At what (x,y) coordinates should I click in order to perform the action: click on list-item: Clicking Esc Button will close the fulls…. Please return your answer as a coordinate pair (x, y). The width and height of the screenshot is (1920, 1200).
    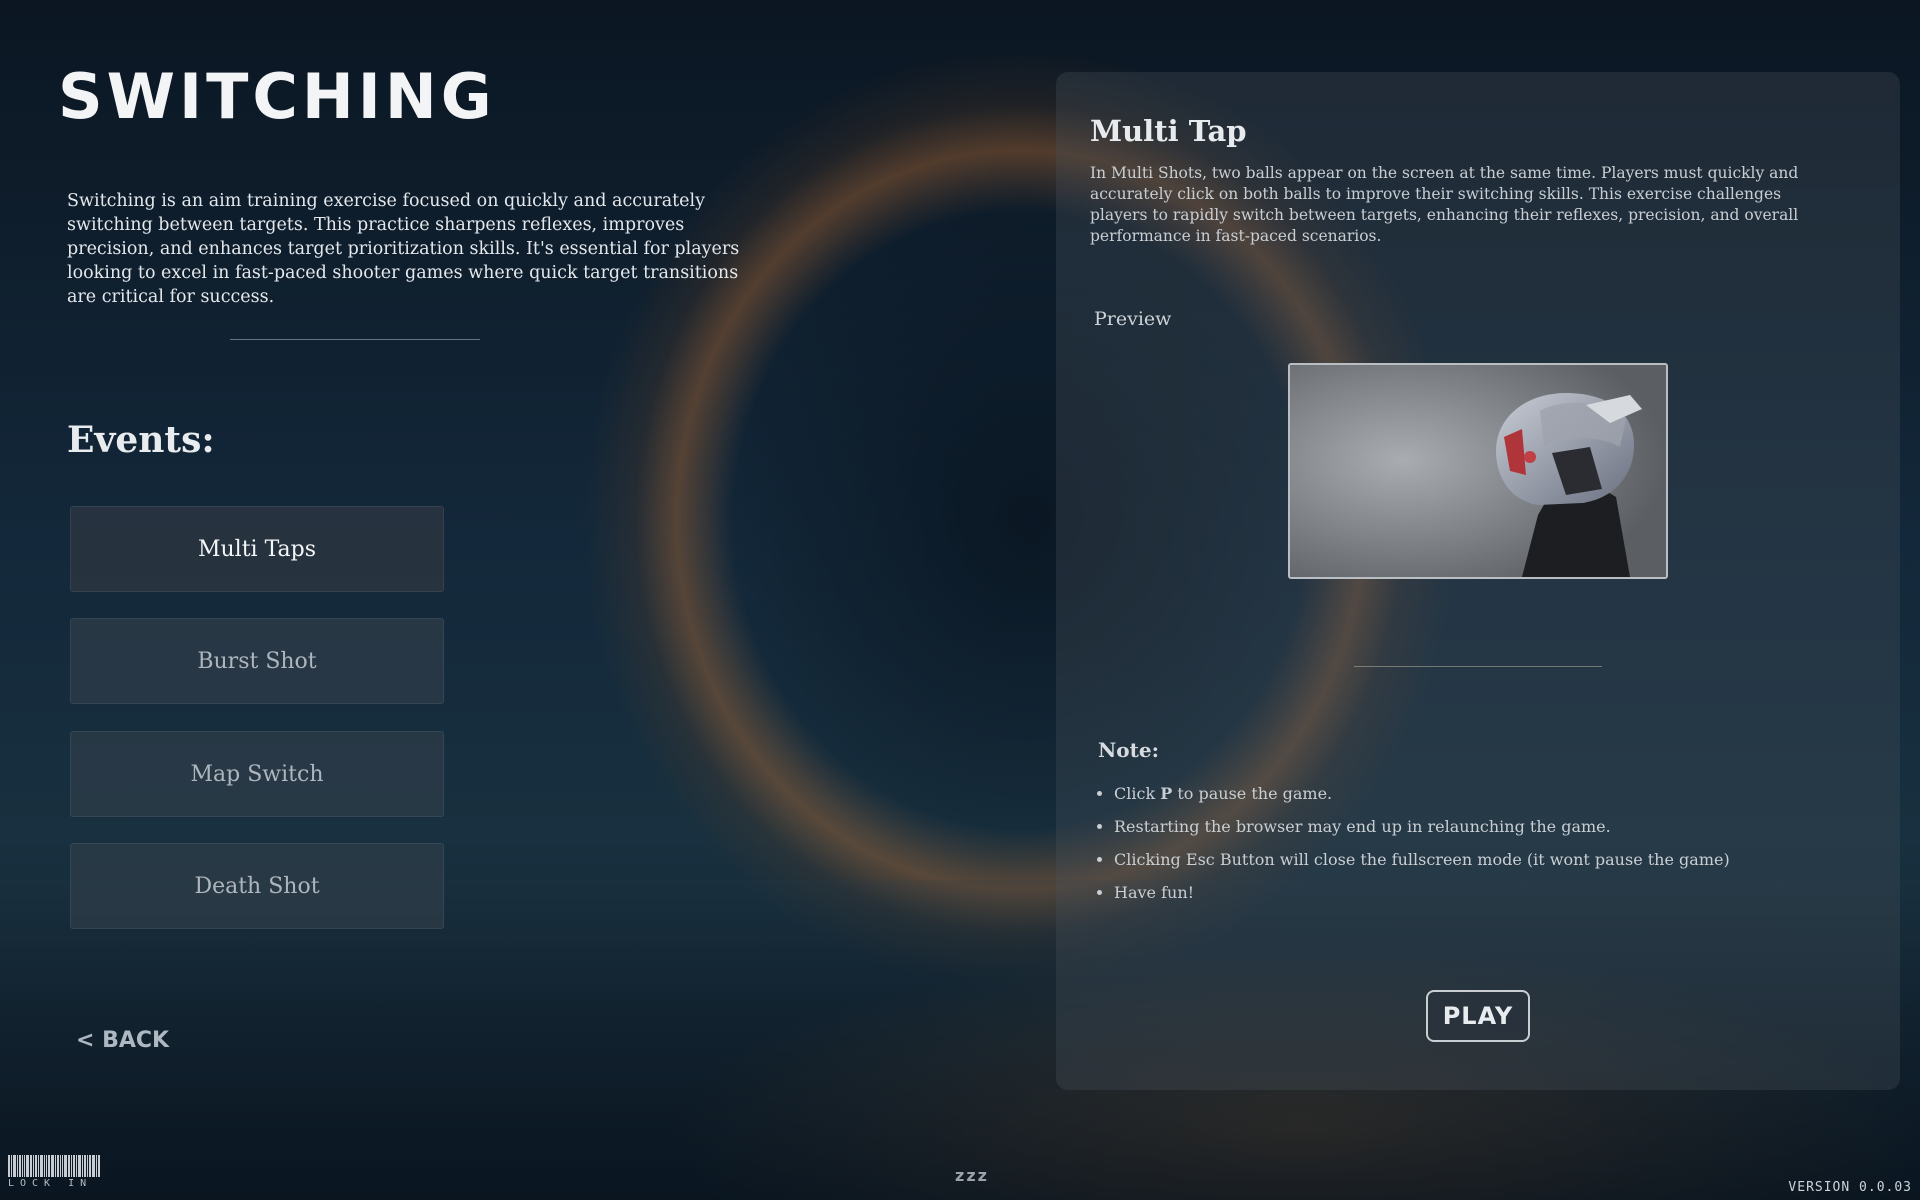
    Looking at the image, I should click on (1494, 862).